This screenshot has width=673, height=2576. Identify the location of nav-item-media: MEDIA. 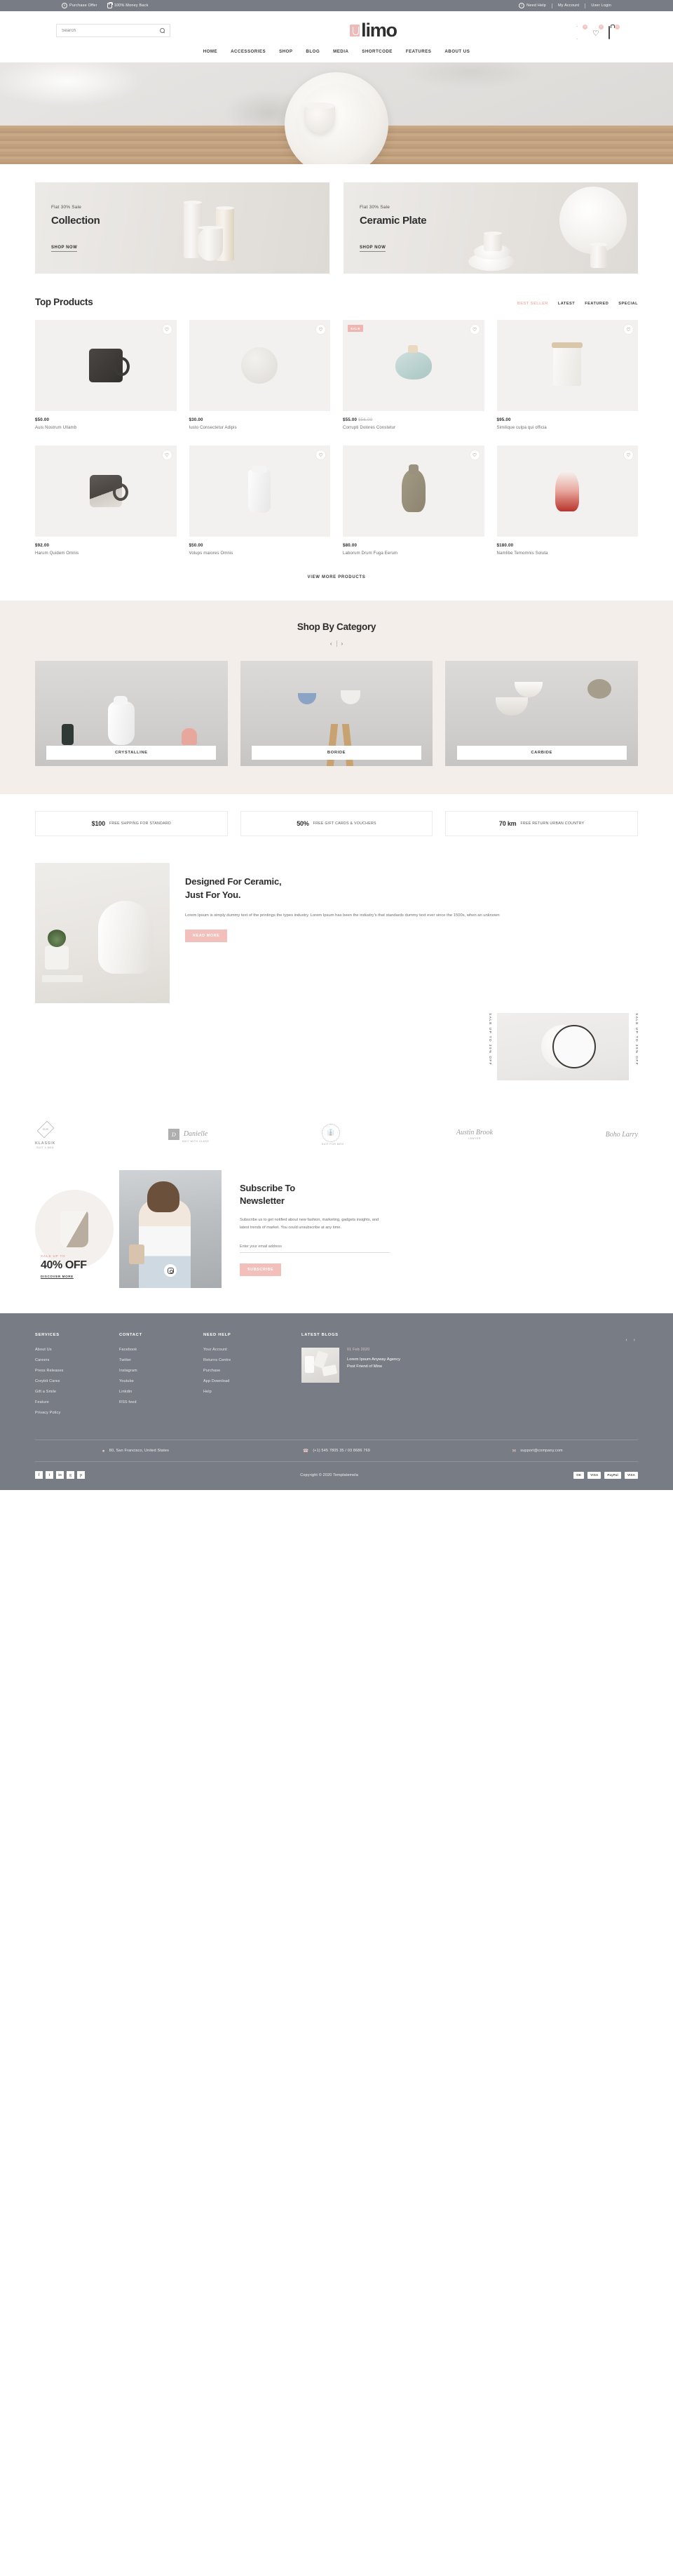
(341, 51).